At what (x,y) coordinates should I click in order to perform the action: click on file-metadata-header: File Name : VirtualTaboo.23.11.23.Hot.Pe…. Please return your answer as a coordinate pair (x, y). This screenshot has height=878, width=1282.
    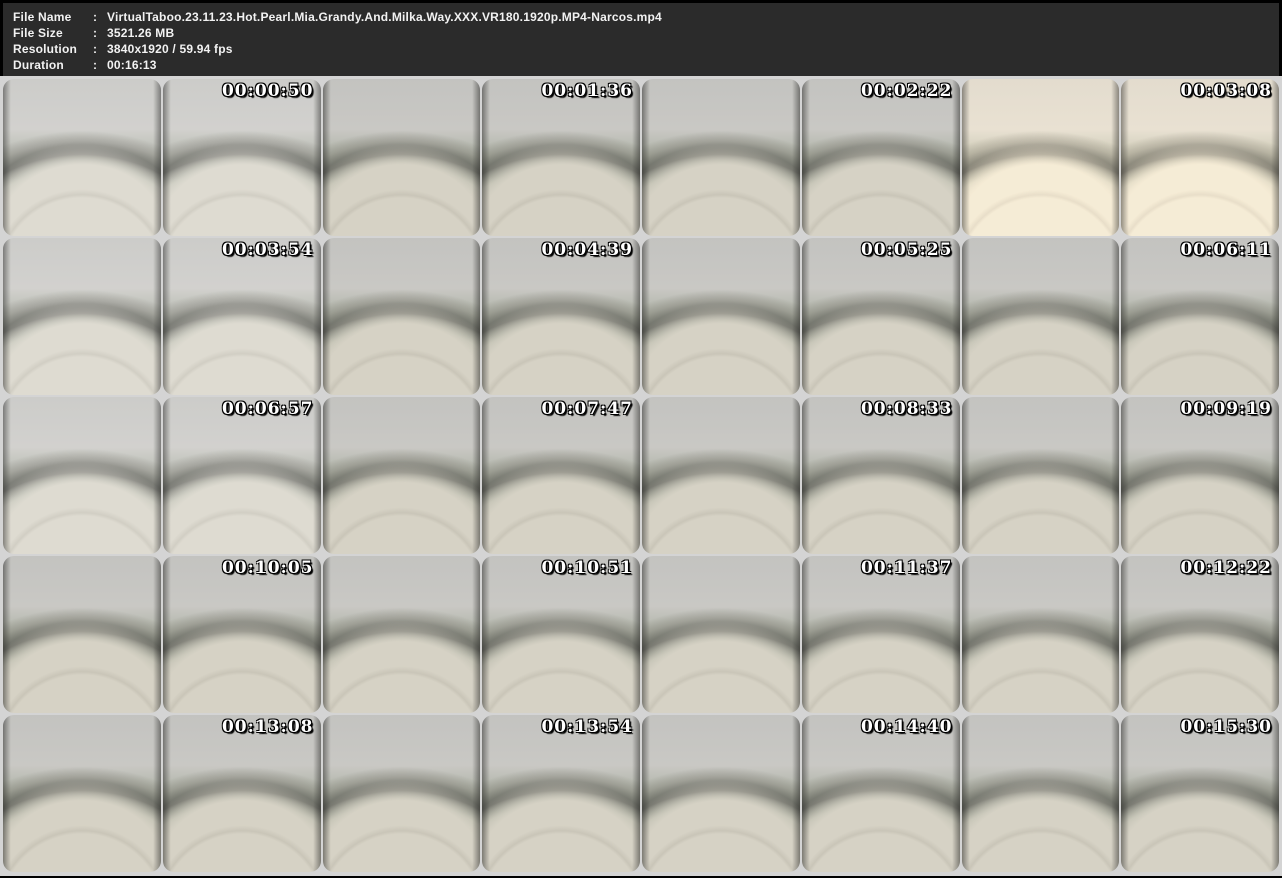
    Looking at the image, I should click on (641, 38).